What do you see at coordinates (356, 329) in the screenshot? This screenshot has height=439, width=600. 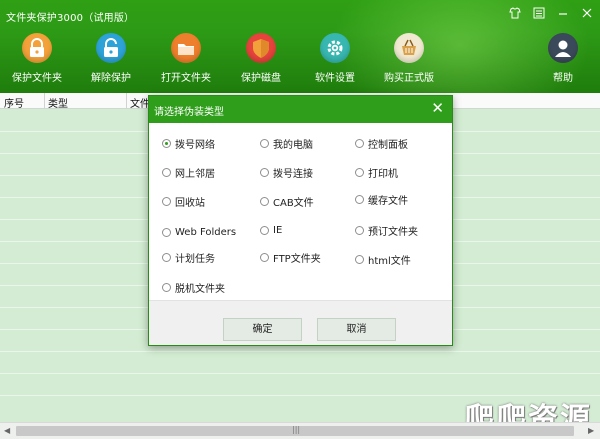 I see `cancel-button: 取消` at bounding box center [356, 329].